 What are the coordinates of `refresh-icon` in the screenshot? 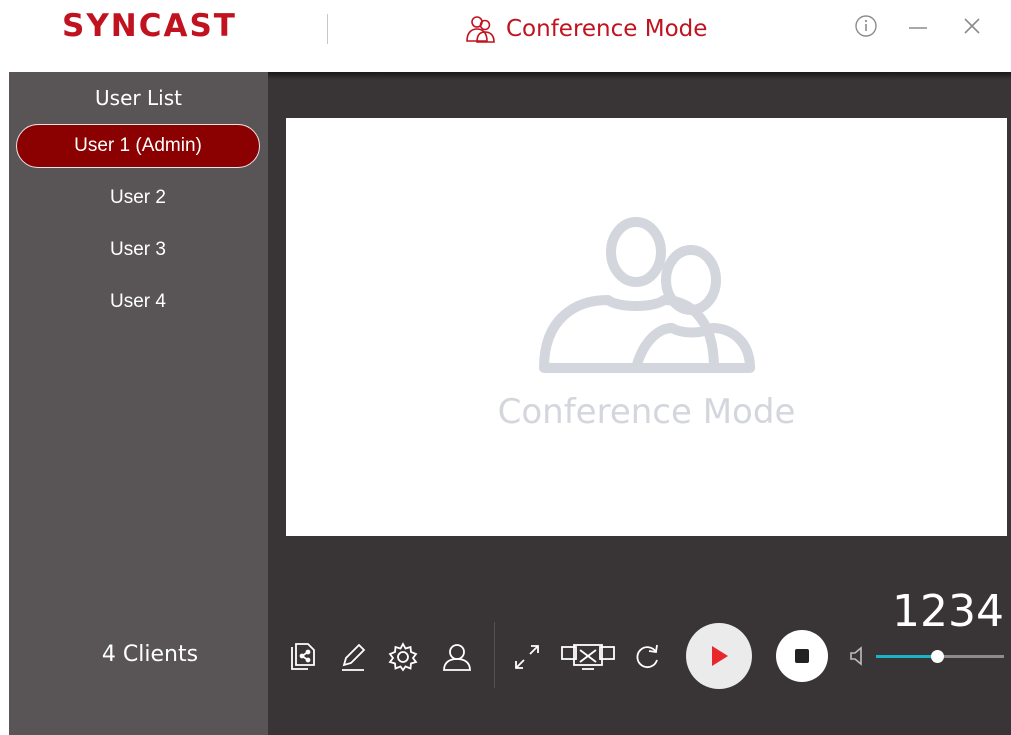 It's located at (647, 656).